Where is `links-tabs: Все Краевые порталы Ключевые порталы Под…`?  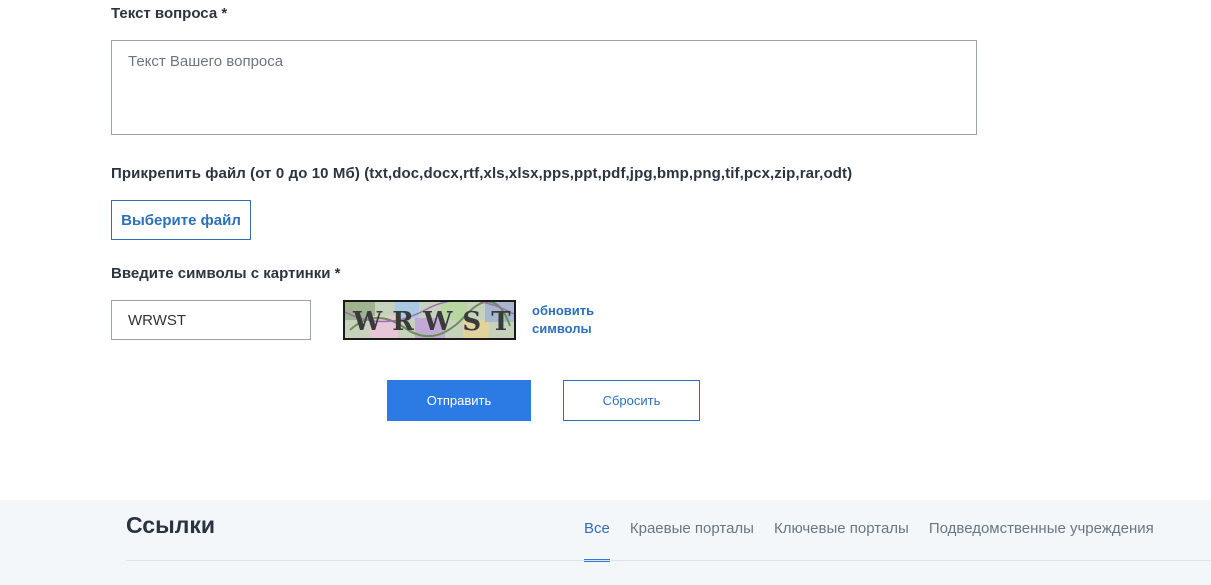
links-tabs: Все Краевые порталы Ключевые порталы Под… is located at coordinates (879, 541).